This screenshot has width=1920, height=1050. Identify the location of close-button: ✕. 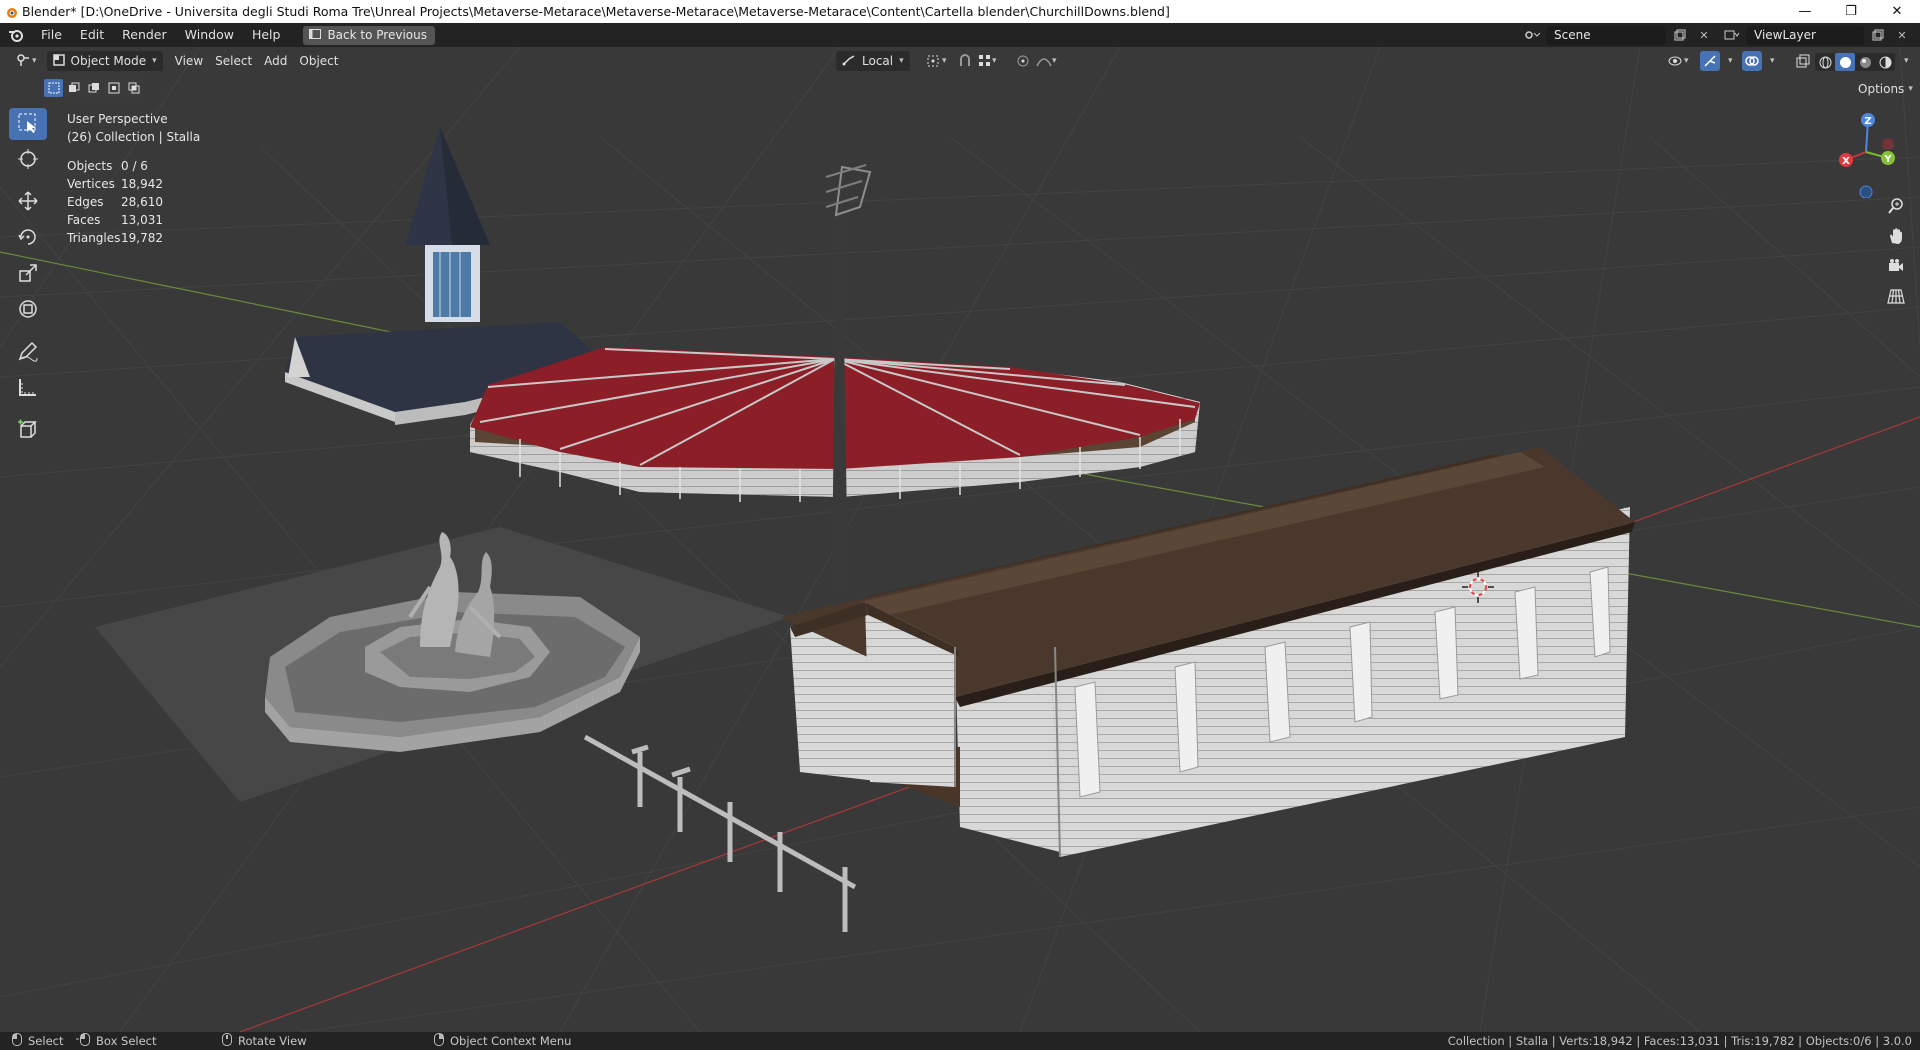
(1897, 11).